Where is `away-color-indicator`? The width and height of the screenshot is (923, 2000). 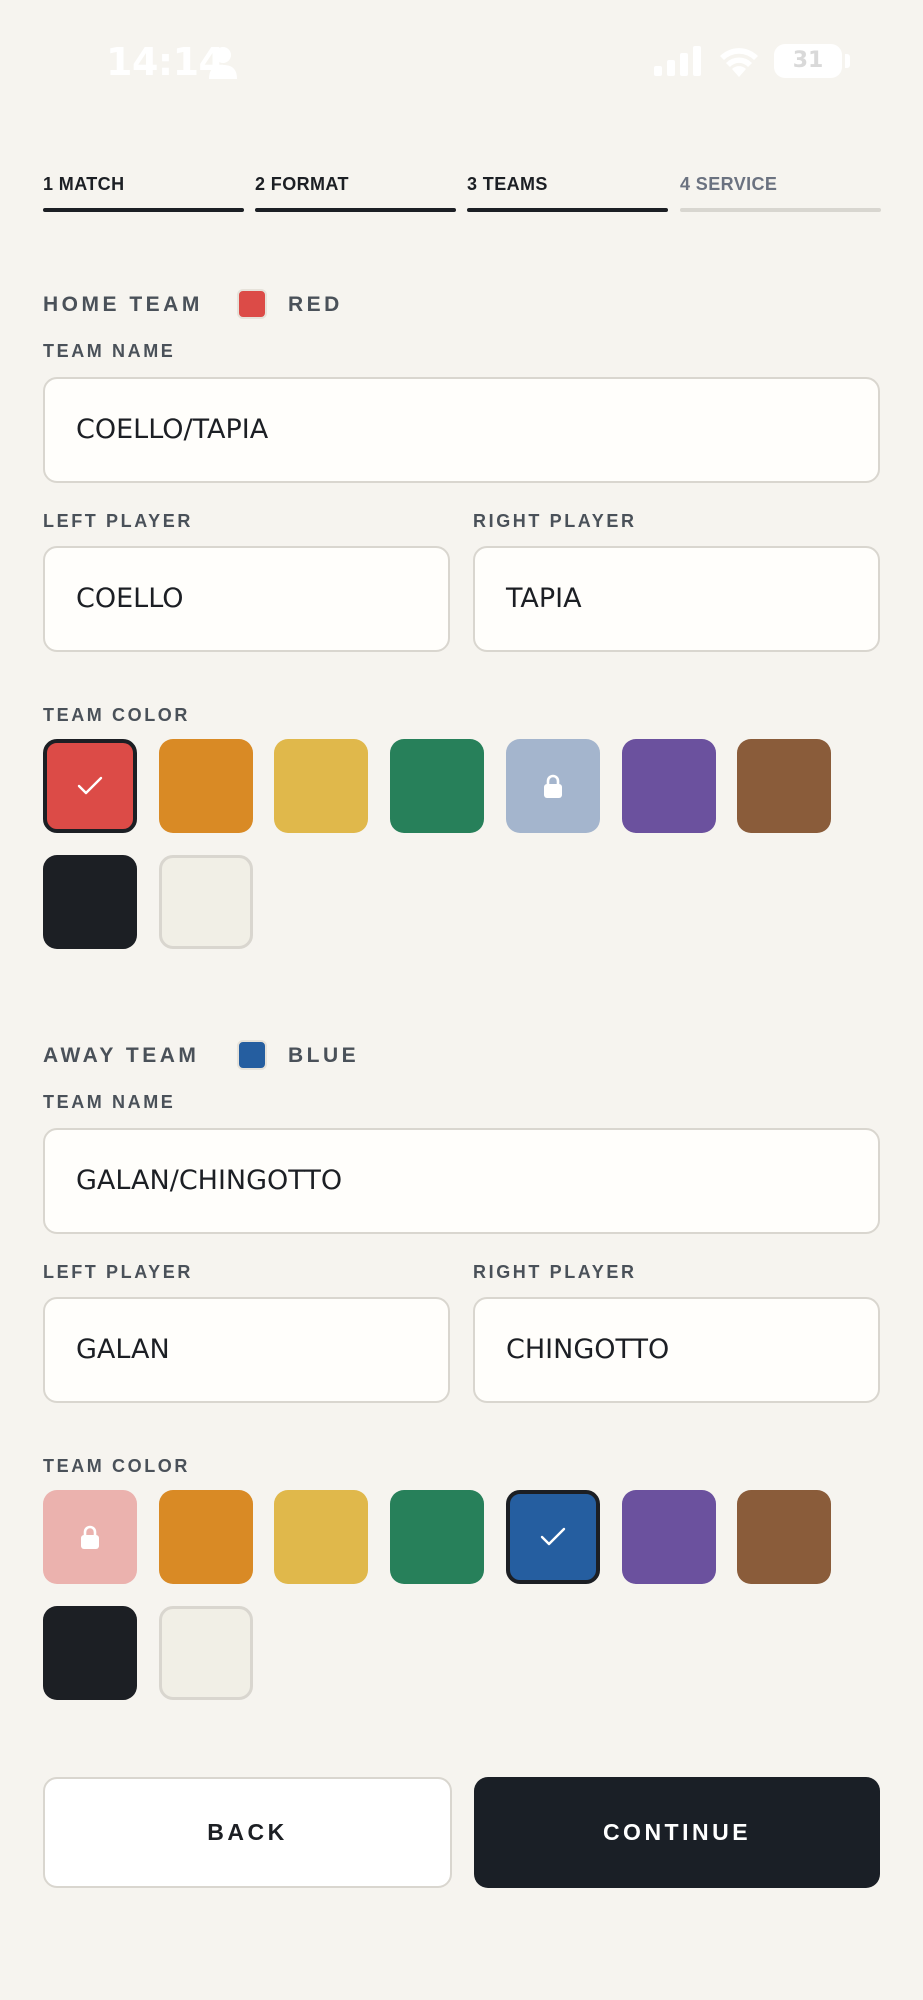
away-color-indicator is located at coordinates (252, 1055).